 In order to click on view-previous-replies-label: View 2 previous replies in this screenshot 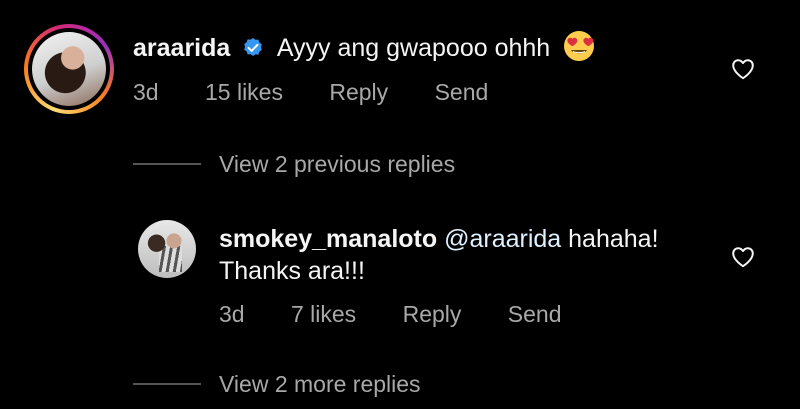, I will do `click(337, 164)`.